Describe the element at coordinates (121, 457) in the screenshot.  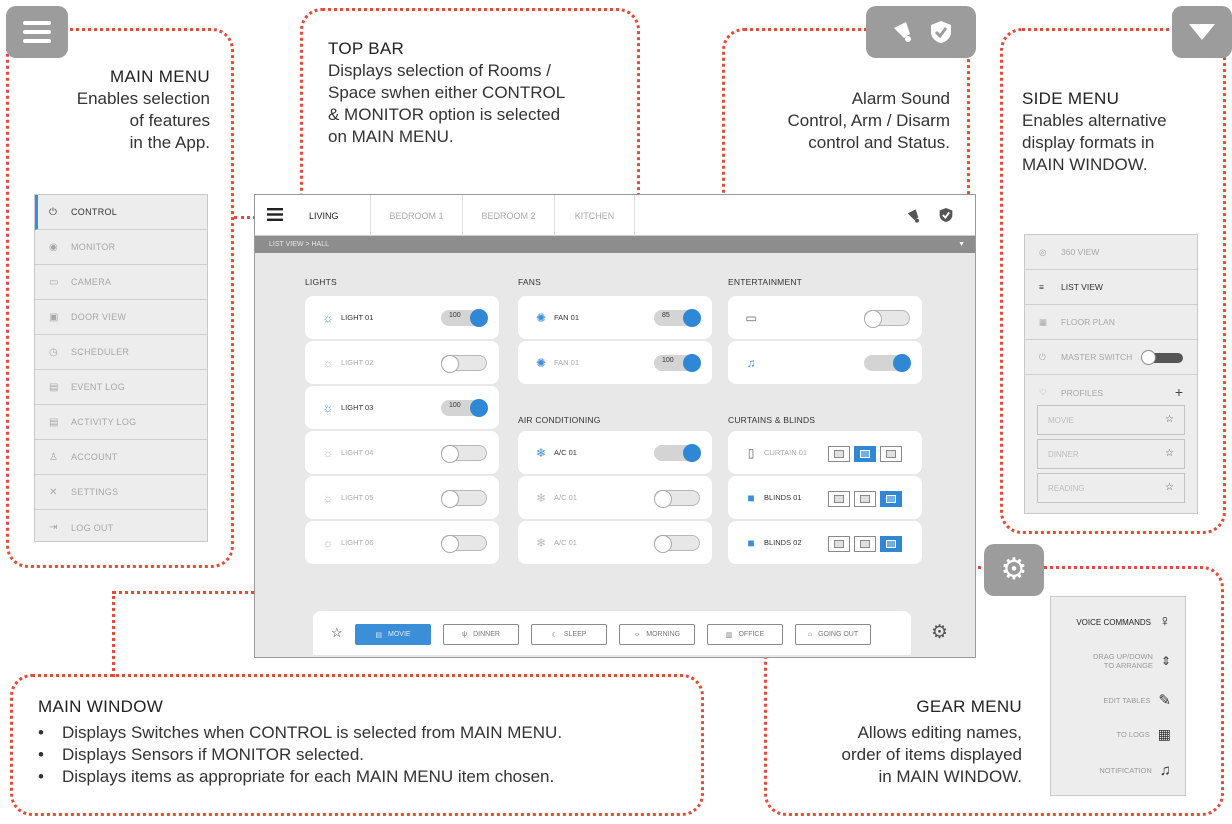
I see `menu-item-account: ♙ ACCOUNT` at that location.